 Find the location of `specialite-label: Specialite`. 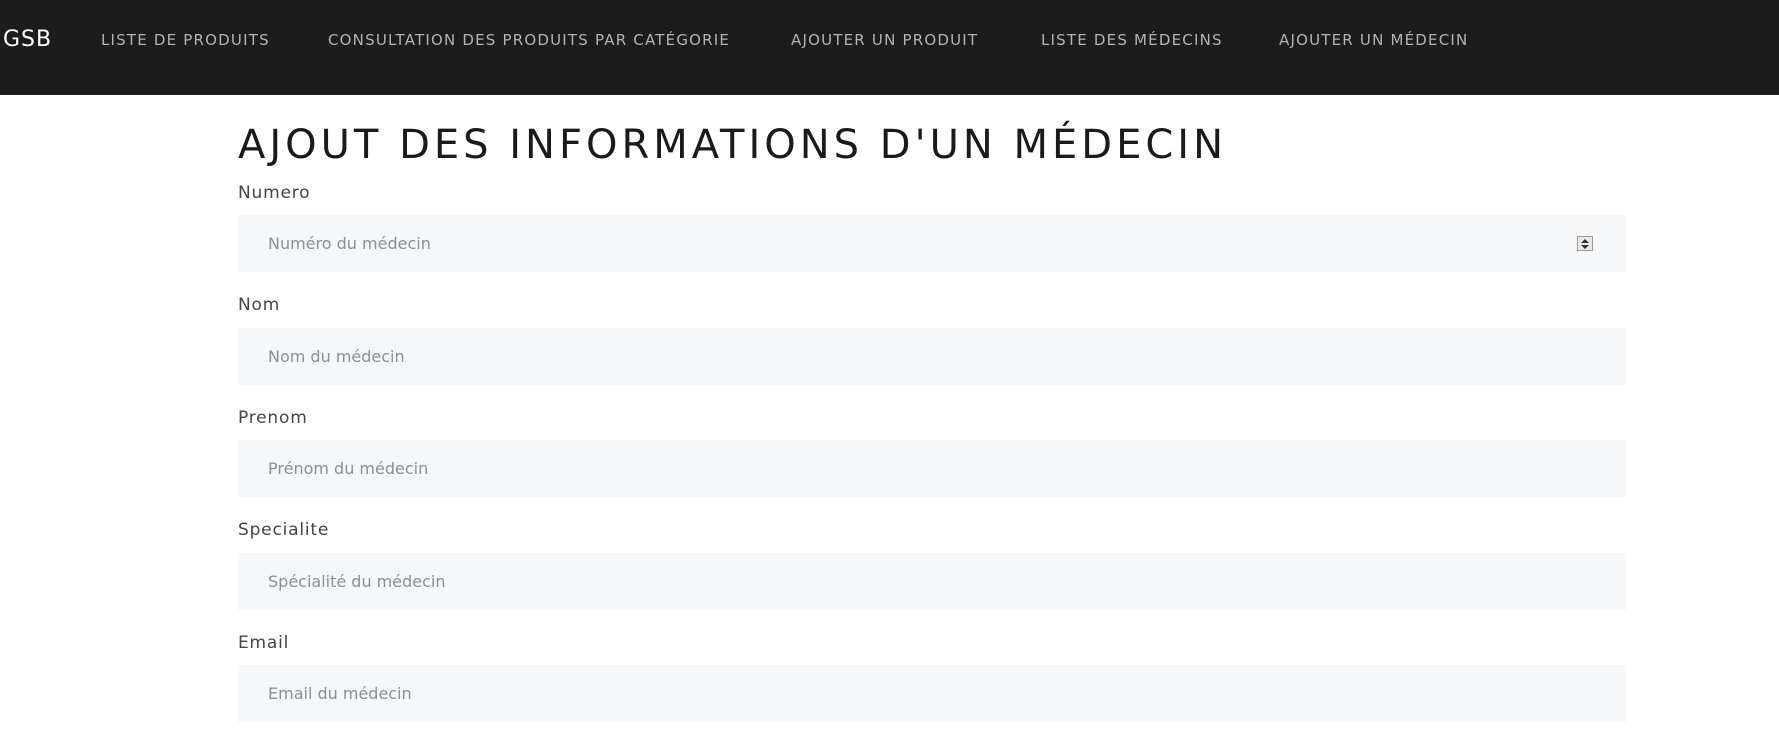

specialite-label: Specialite is located at coordinates (284, 530).